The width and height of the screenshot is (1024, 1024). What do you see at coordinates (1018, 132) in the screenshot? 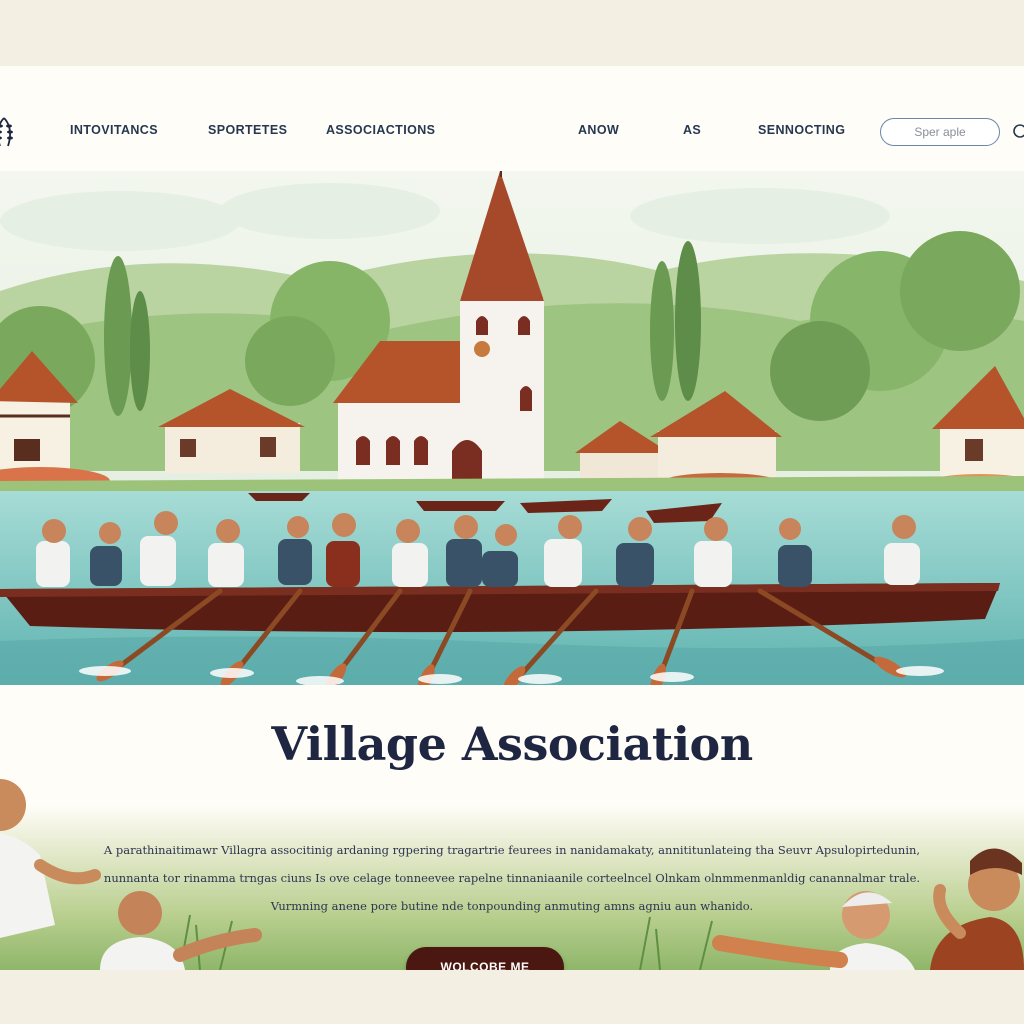
I see `search-icon` at bounding box center [1018, 132].